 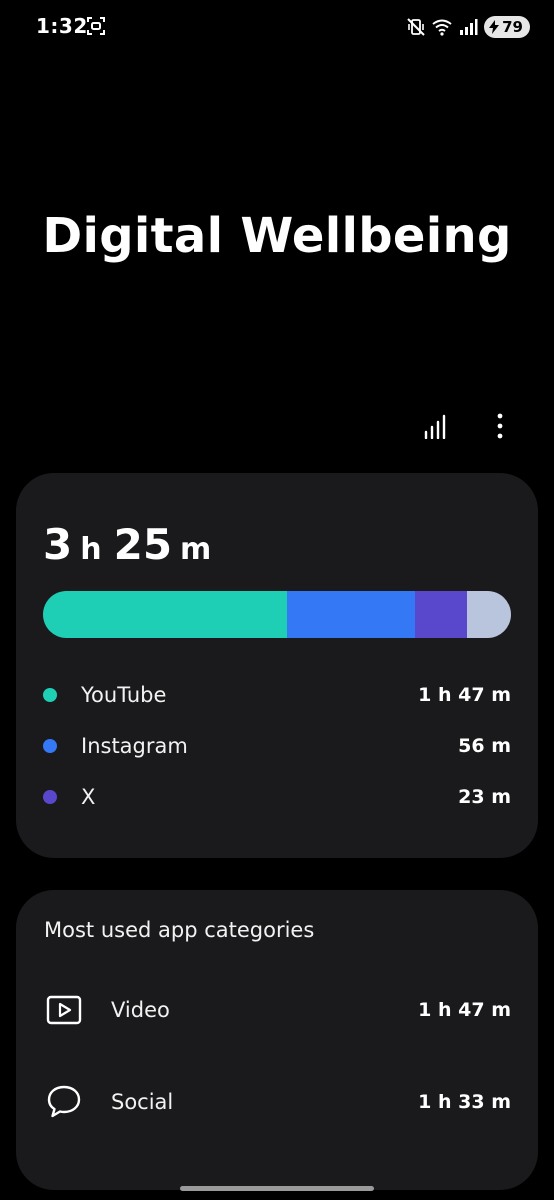 I want to click on battery-indicator: 79, so click(x=507, y=27).